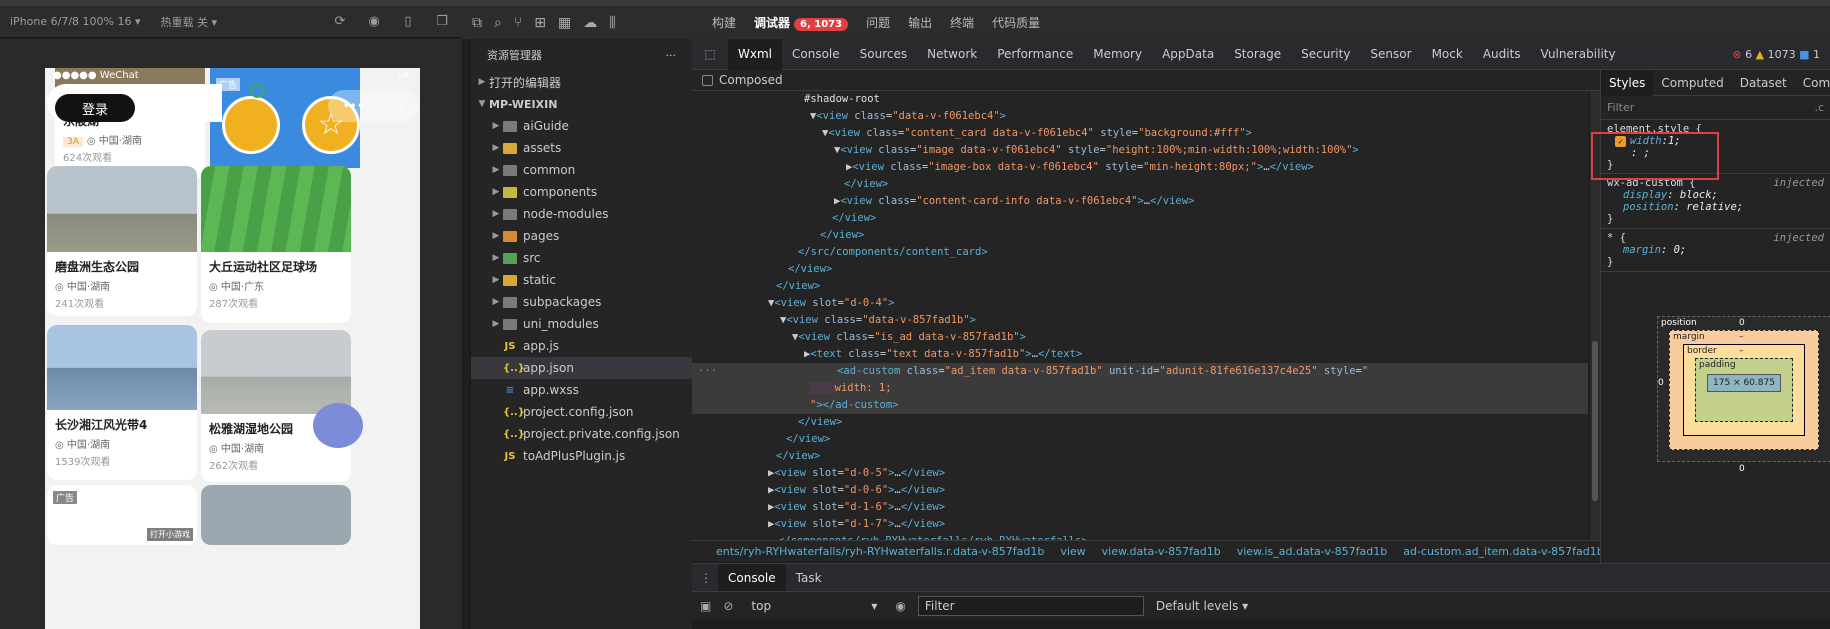  I want to click on card-4: 长沙湘江风光带4 ◎ 中国·湖南 1539次观看, so click(122, 402).